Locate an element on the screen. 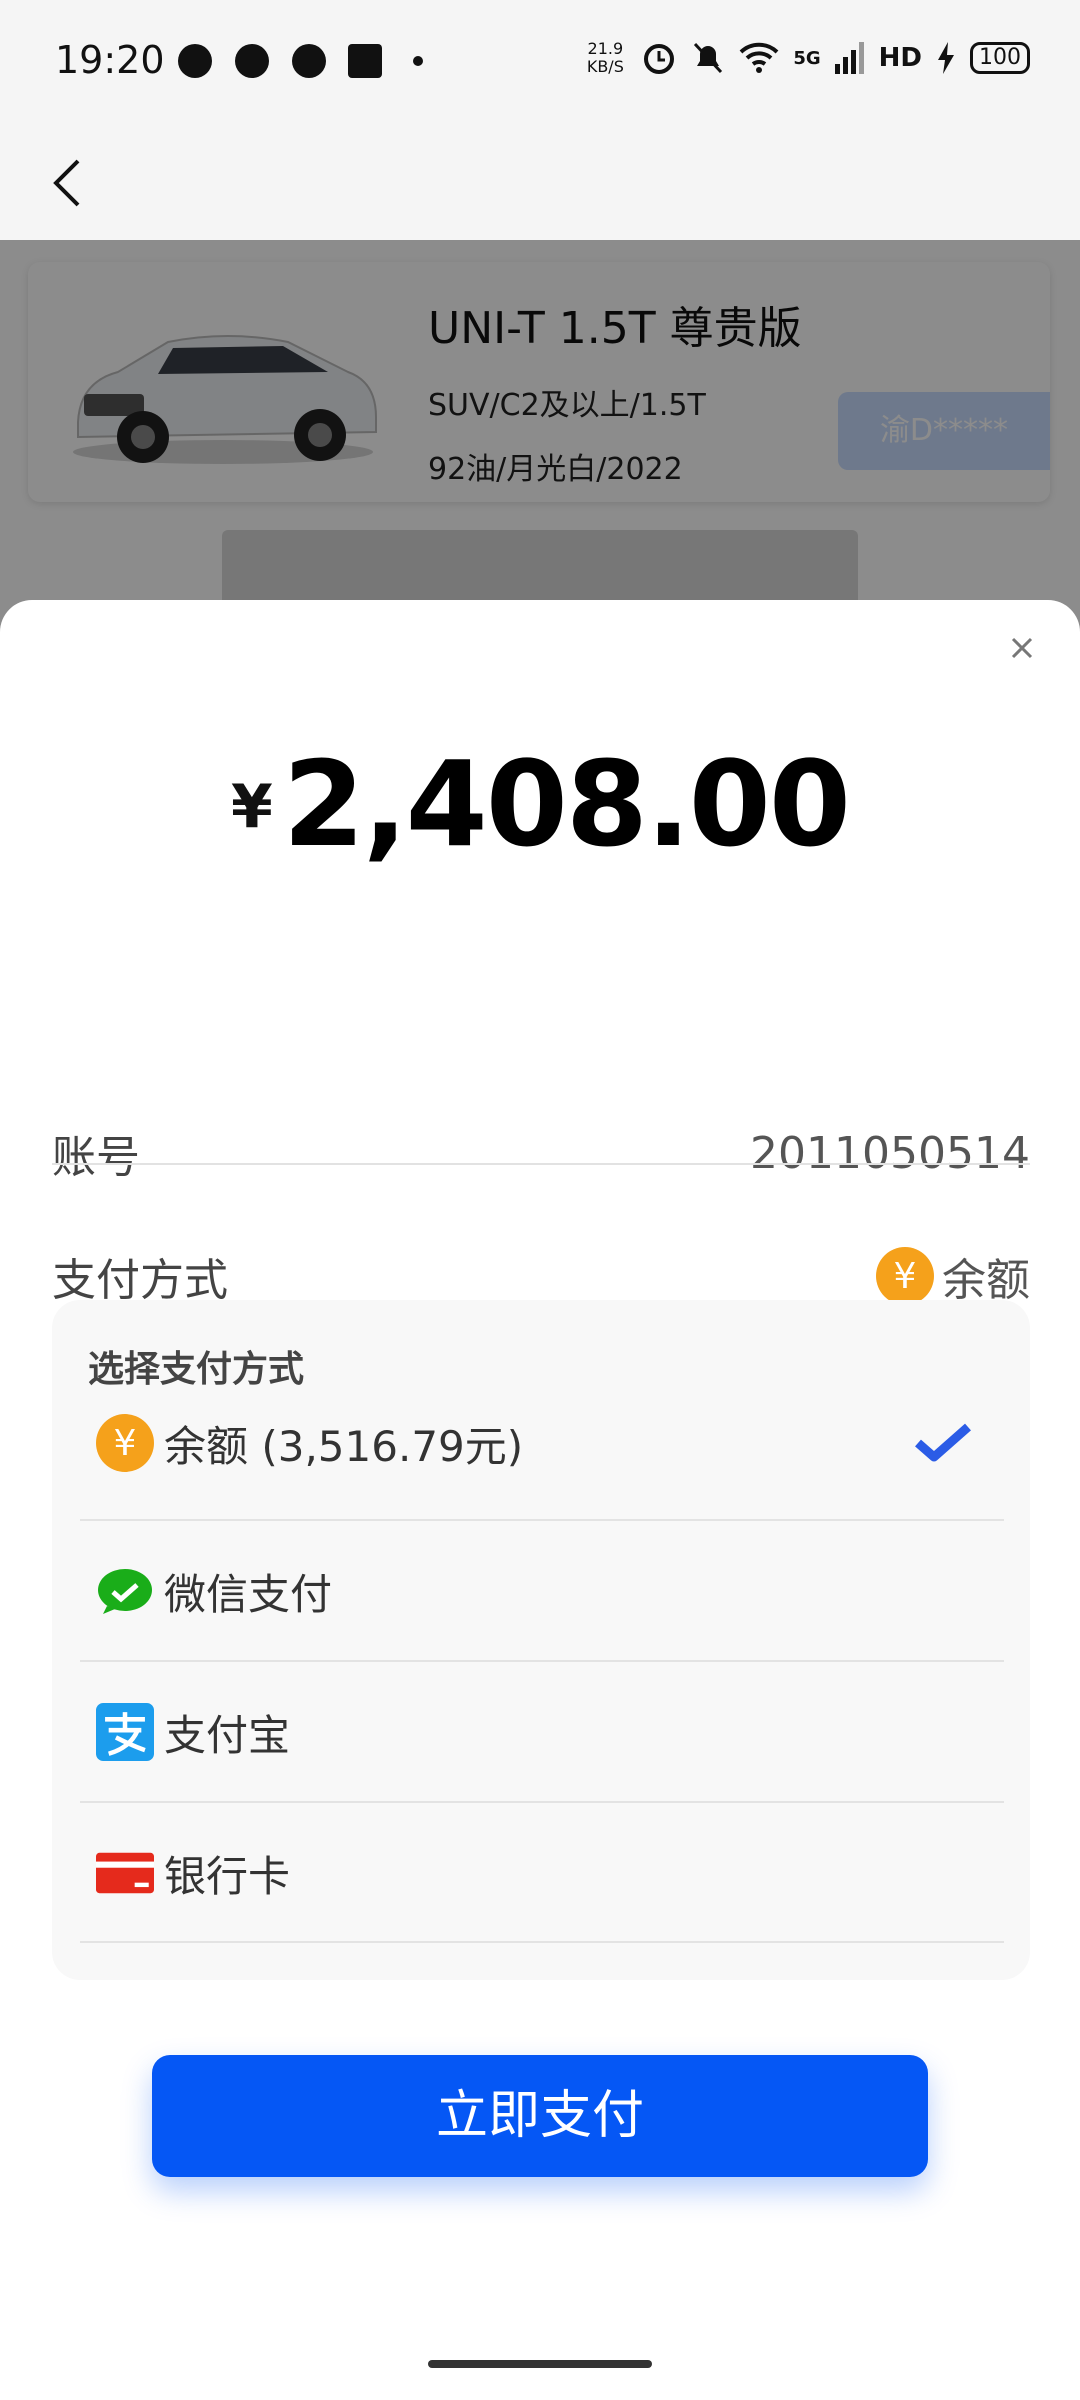  hd-indicator: HD is located at coordinates (900, 58).